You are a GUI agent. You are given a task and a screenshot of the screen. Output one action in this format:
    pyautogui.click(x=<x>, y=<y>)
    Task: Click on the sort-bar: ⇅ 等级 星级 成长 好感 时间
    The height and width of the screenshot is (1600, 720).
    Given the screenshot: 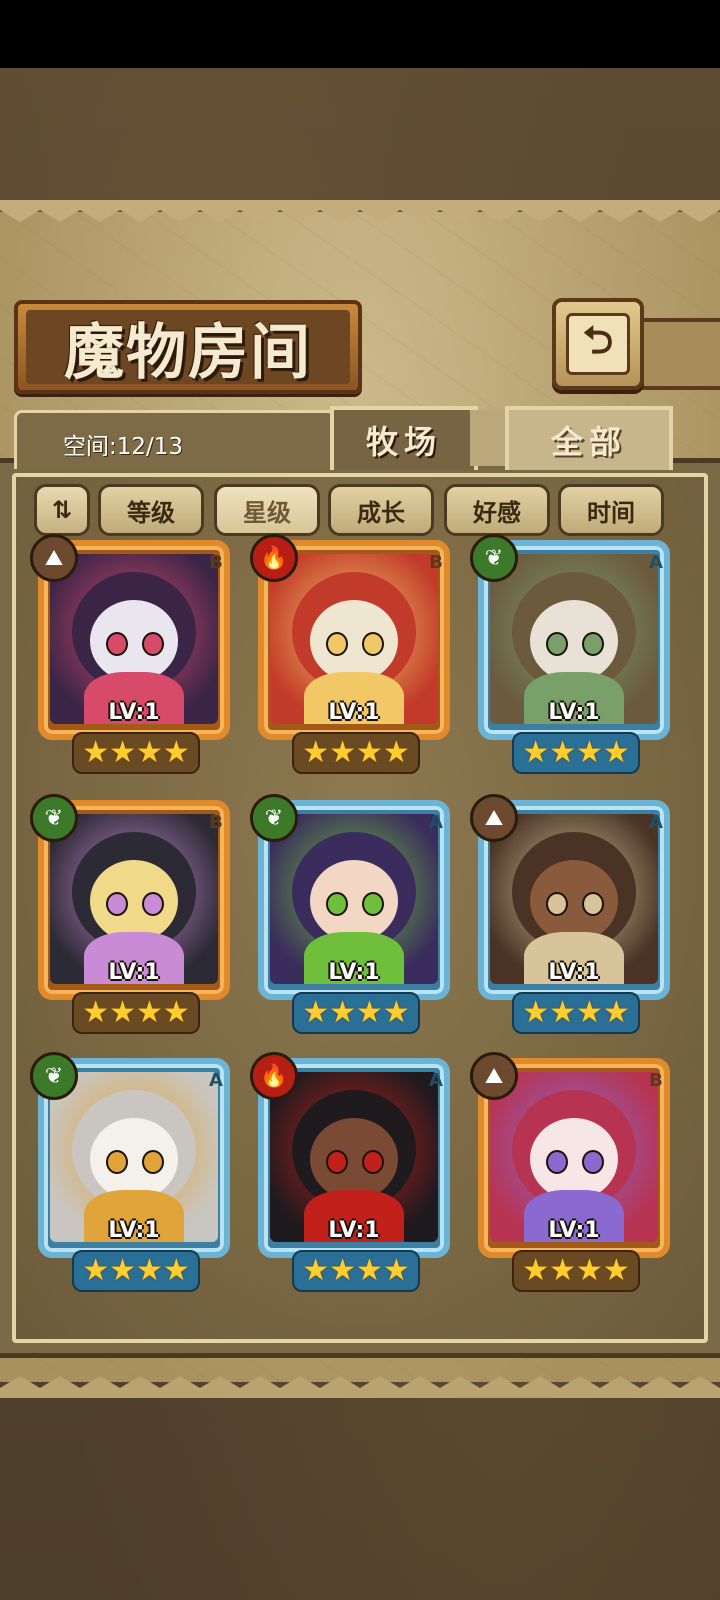 What is the action you would take?
    pyautogui.click(x=350, y=510)
    